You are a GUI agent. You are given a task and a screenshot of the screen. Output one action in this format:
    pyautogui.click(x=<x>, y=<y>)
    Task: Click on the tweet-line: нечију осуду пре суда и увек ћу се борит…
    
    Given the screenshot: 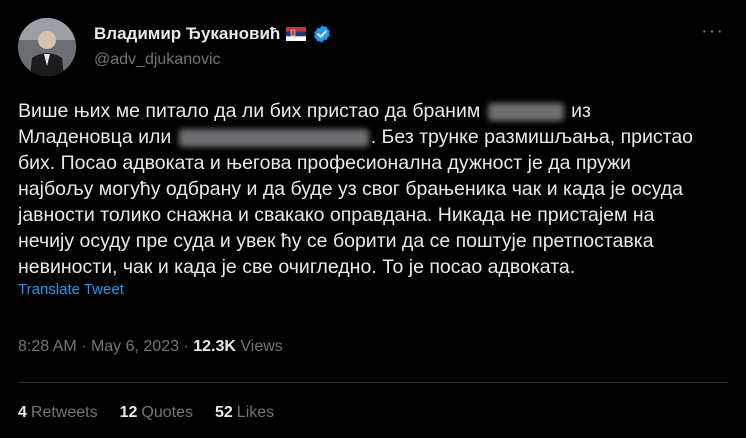 What is the action you would take?
    pyautogui.click(x=336, y=241)
    